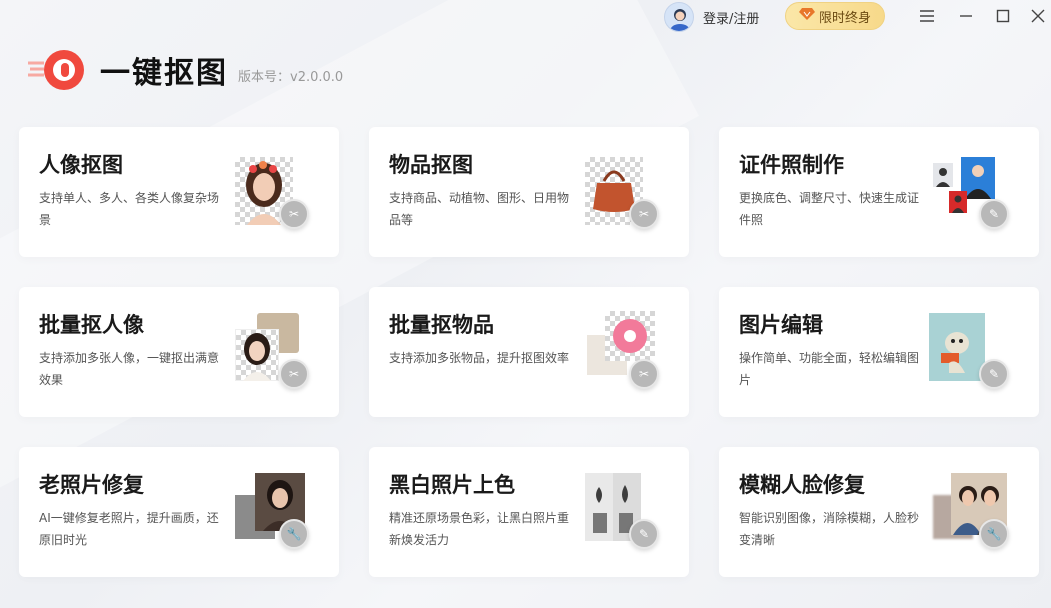 The height and width of the screenshot is (608, 1051). I want to click on diamond-icon, so click(806, 16).